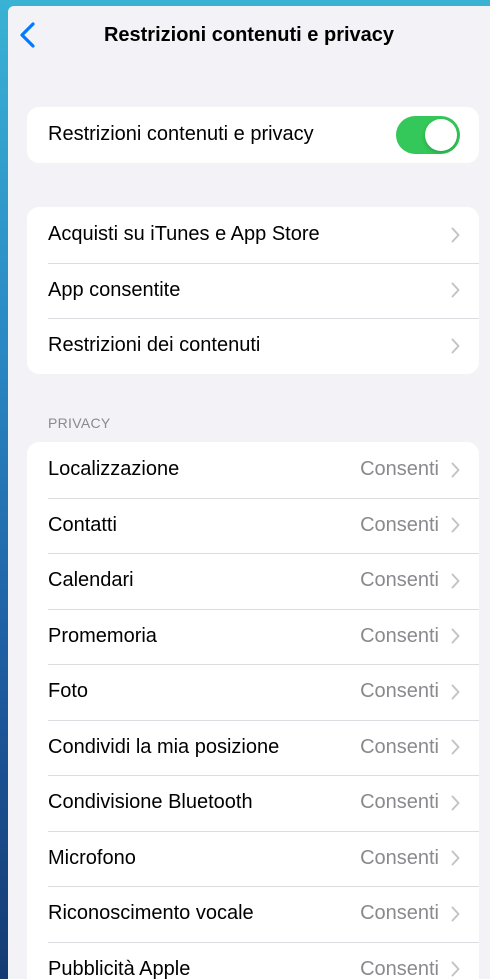 Image resolution: width=490 pixels, height=979 pixels. Describe the element at coordinates (114, 469) in the screenshot. I see `row-label: Localizzazione` at that location.